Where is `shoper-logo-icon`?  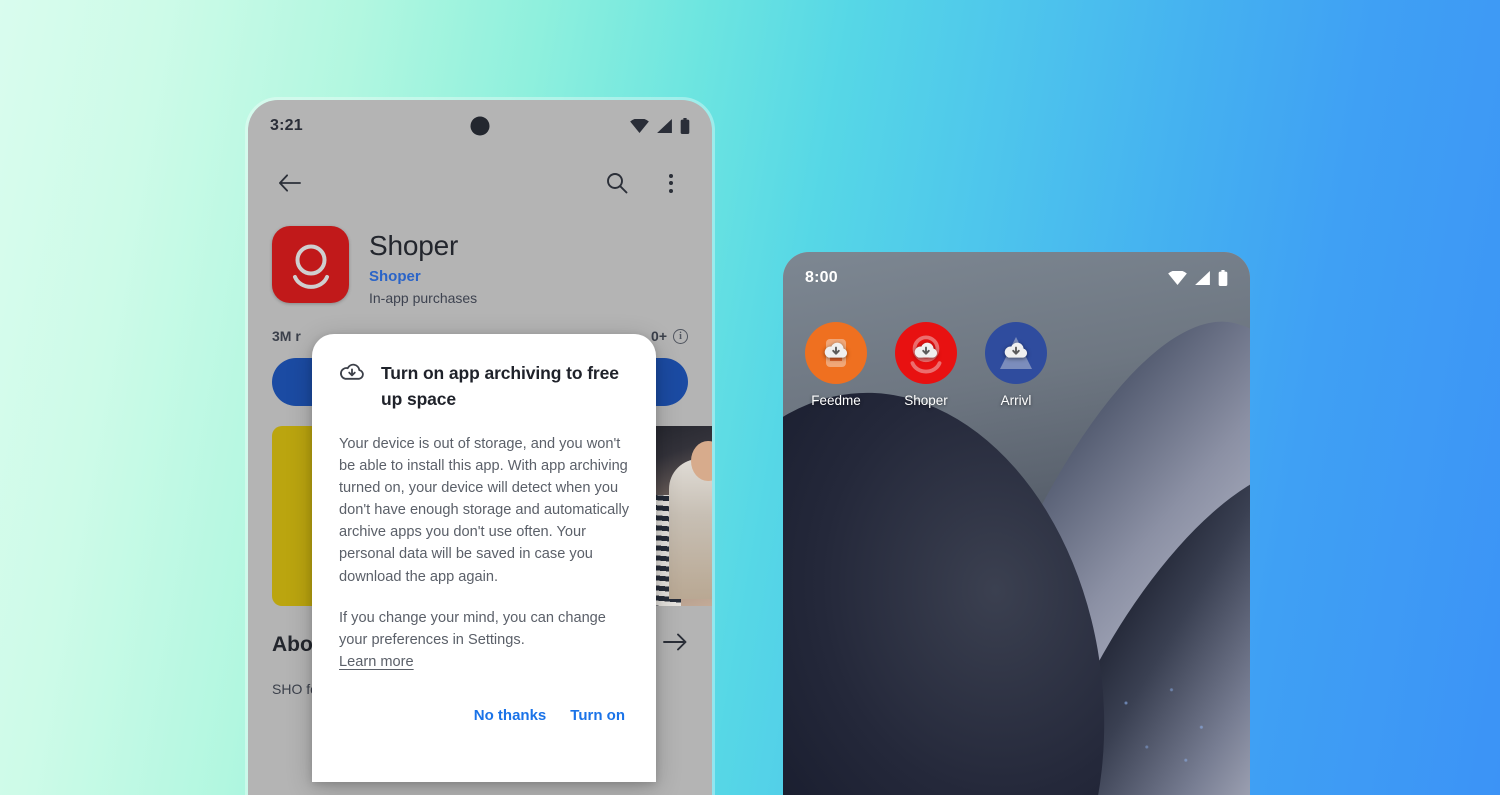
shoper-logo-icon is located at coordinates (310, 266).